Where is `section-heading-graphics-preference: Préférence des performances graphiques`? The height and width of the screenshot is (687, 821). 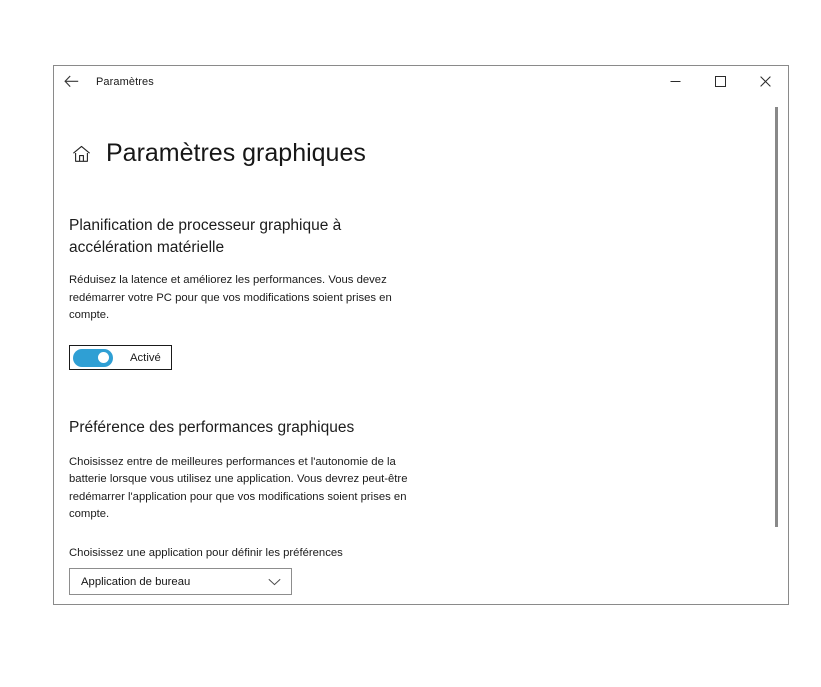 section-heading-graphics-preference: Préférence des performances graphiques is located at coordinates (212, 427).